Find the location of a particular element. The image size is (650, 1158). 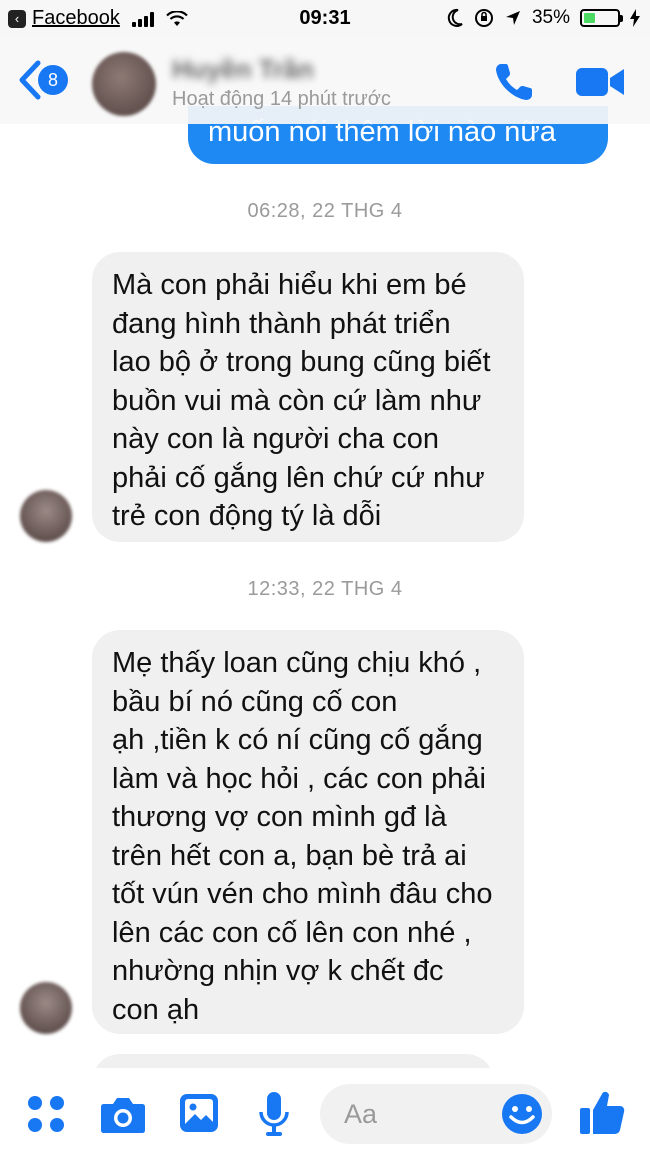

message-text-line: Mẹ thấy loan cũng chịu khó , is located at coordinates (297, 663).